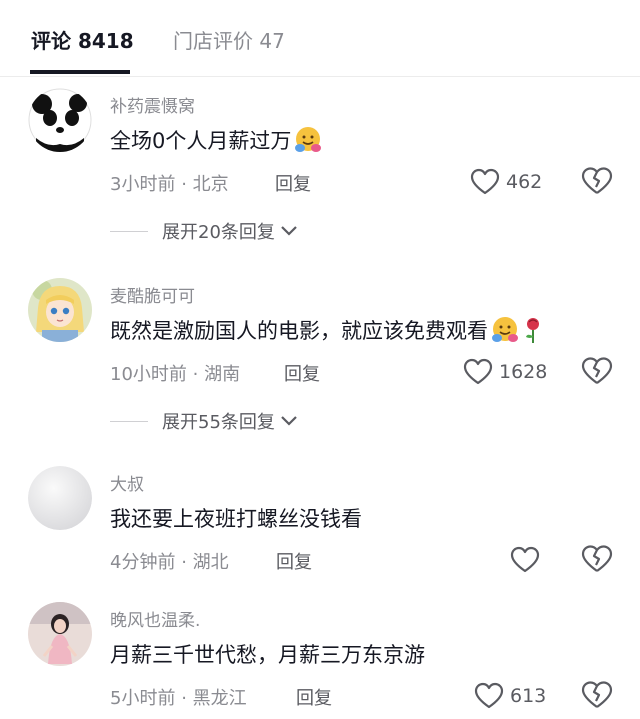 The width and height of the screenshot is (640, 719). What do you see at coordinates (218, 232) in the screenshot?
I see `expand-replies-label: 展开20条回复` at bounding box center [218, 232].